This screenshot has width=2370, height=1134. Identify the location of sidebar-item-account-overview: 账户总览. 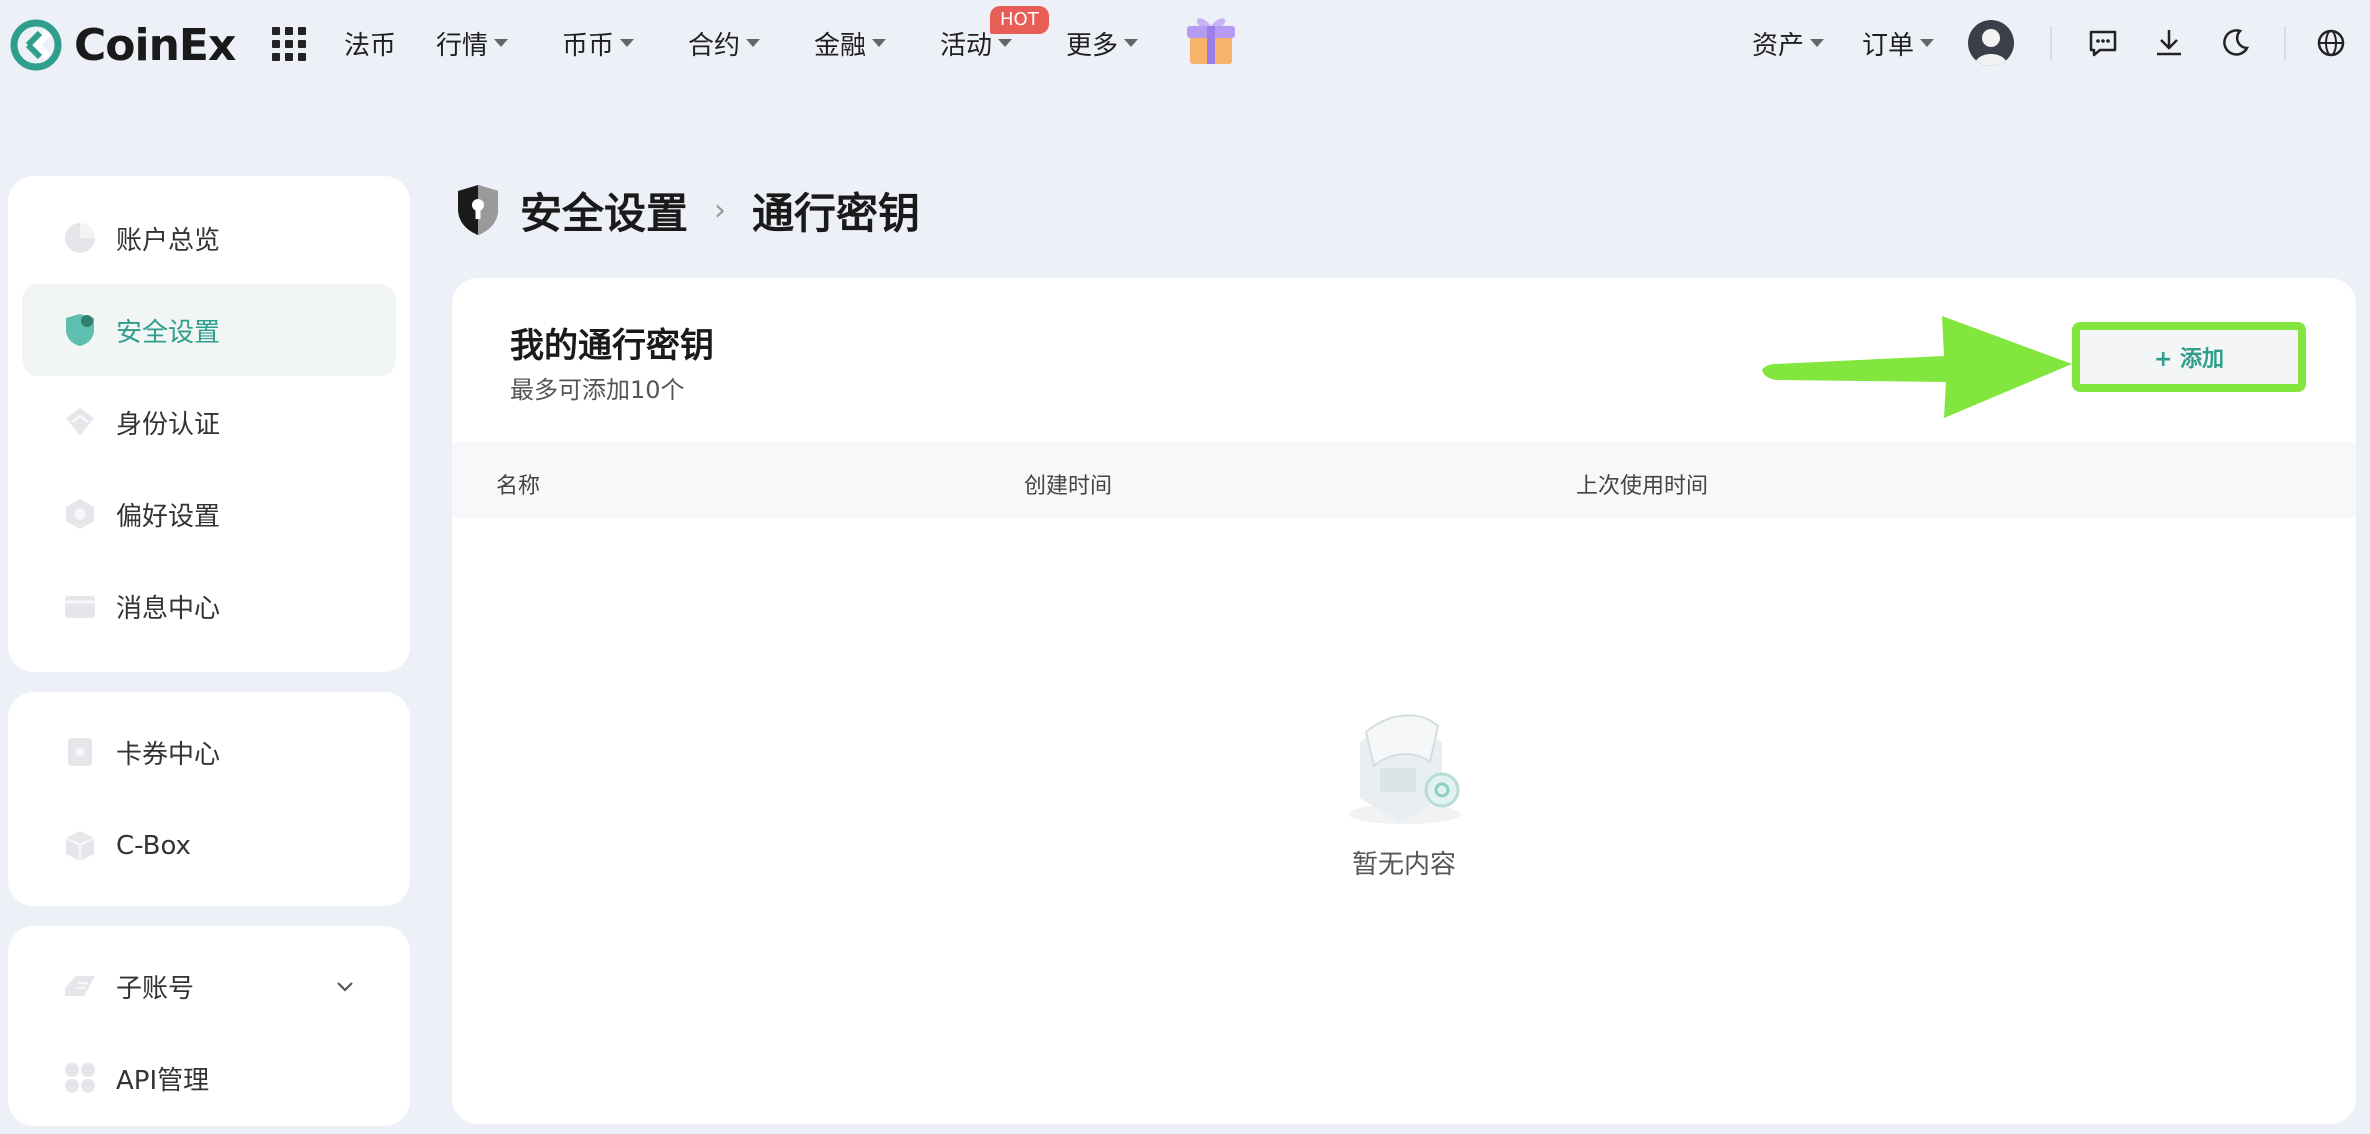
(209, 238).